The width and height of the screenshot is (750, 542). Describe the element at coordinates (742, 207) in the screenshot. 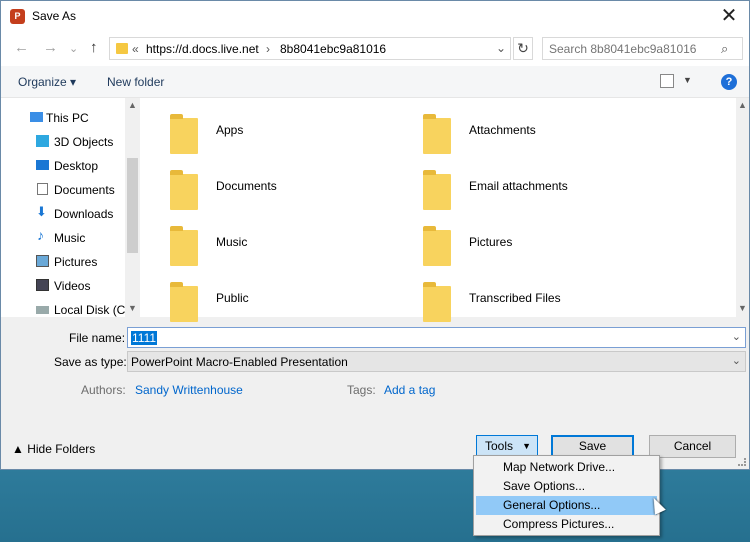

I see `folder-view-scrollbar: ▲ ▼` at that location.